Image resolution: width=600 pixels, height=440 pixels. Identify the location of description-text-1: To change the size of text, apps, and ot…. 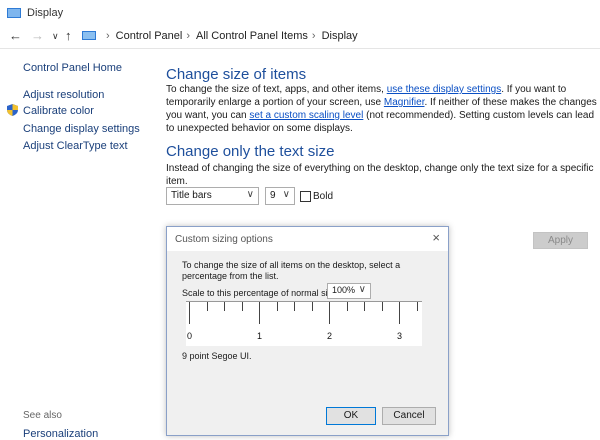
(275, 89).